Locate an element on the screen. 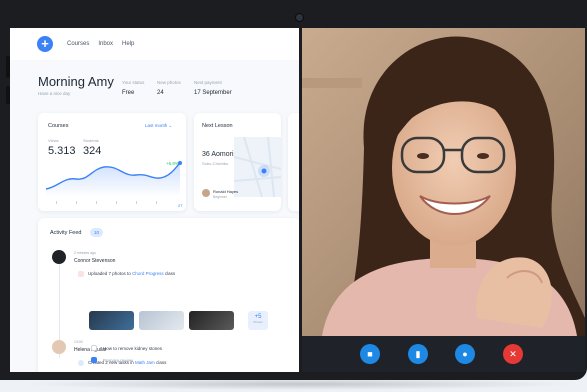 The image size is (587, 392). nav-inbox: Inbox is located at coordinates (105, 44).